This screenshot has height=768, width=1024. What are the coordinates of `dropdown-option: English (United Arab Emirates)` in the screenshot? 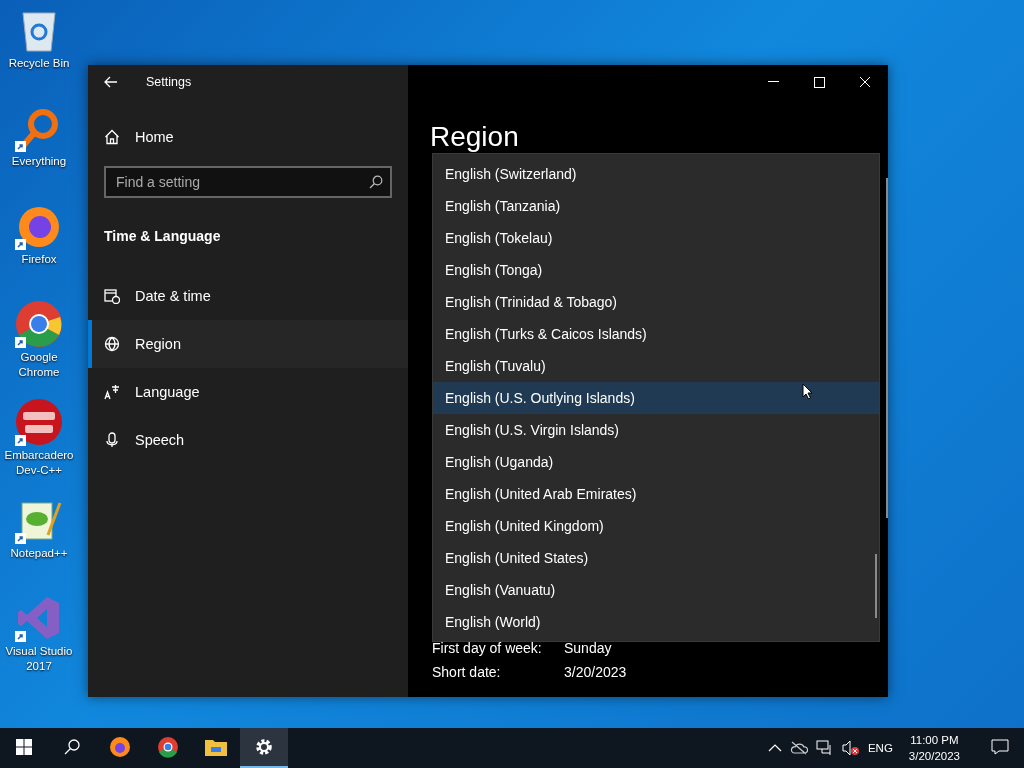 It's located at (656, 494).